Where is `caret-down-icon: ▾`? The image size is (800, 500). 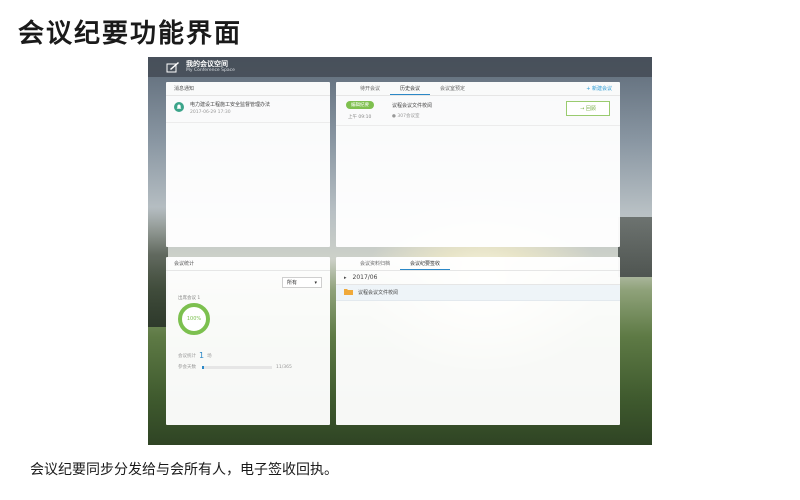
caret-down-icon: ▾ is located at coordinates (315, 282).